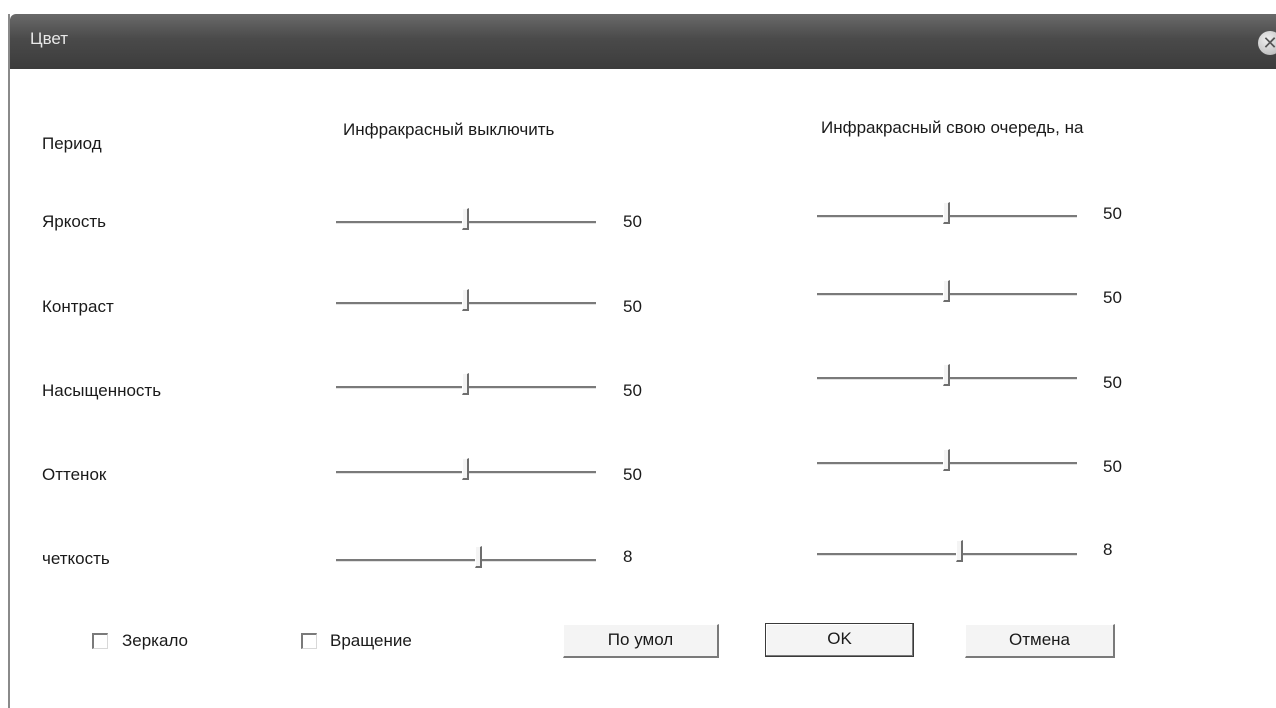 This screenshot has height=708, width=1276. Describe the element at coordinates (1040, 641) in the screenshot. I see `cancel-button: Отмена` at that location.